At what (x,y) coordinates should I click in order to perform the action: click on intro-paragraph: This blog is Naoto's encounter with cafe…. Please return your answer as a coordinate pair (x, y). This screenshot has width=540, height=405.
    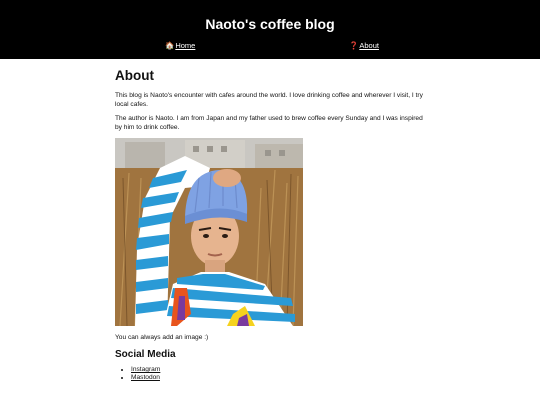
    Looking at the image, I should click on (269, 100).